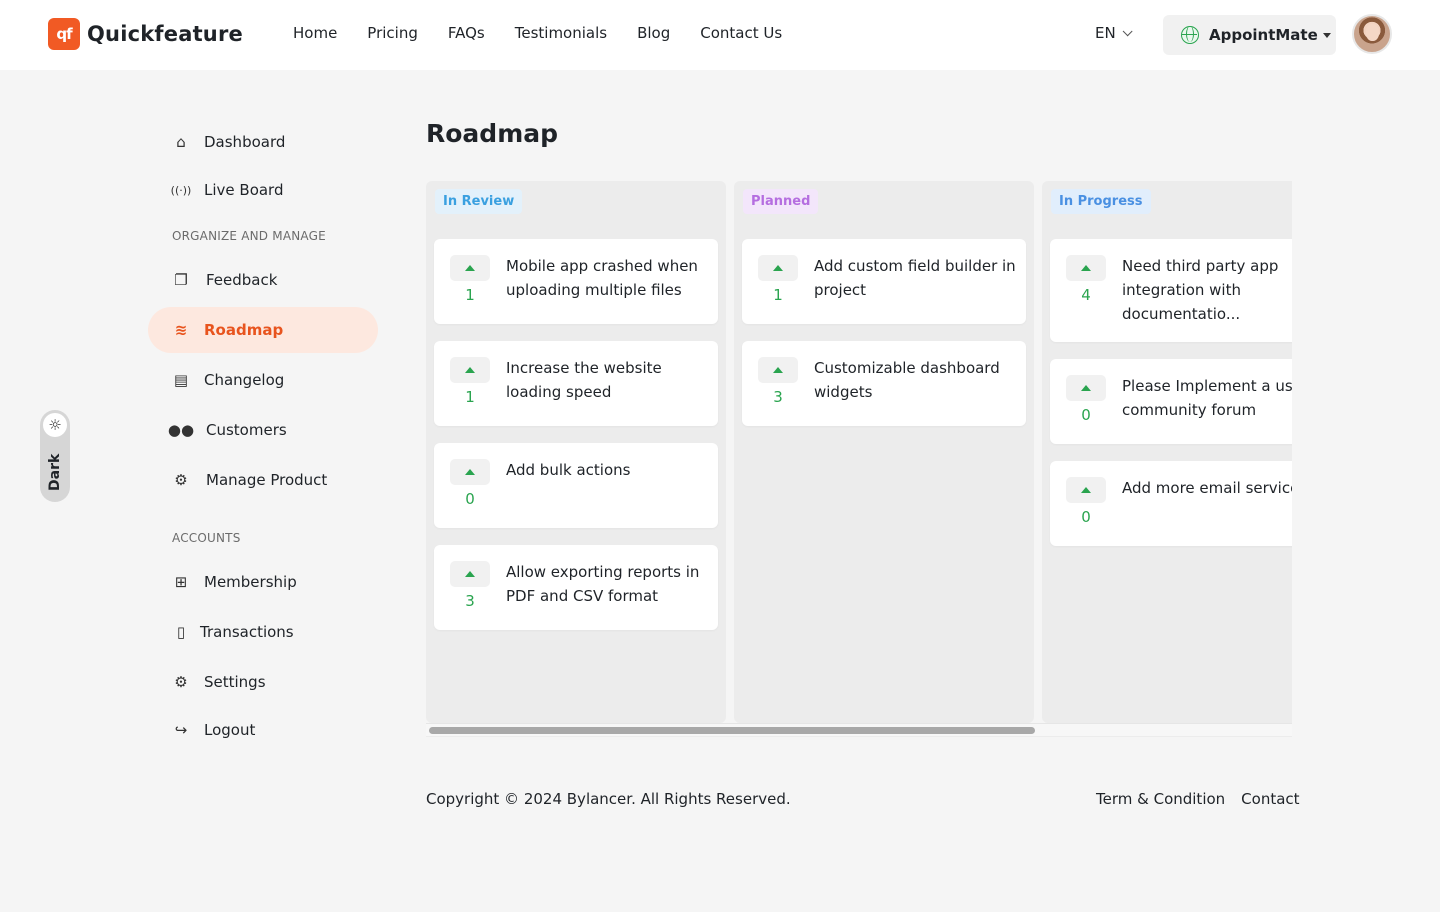 The height and width of the screenshot is (912, 1440). Describe the element at coordinates (247, 632) in the screenshot. I see `sidebar-item-label: Transactions` at that location.